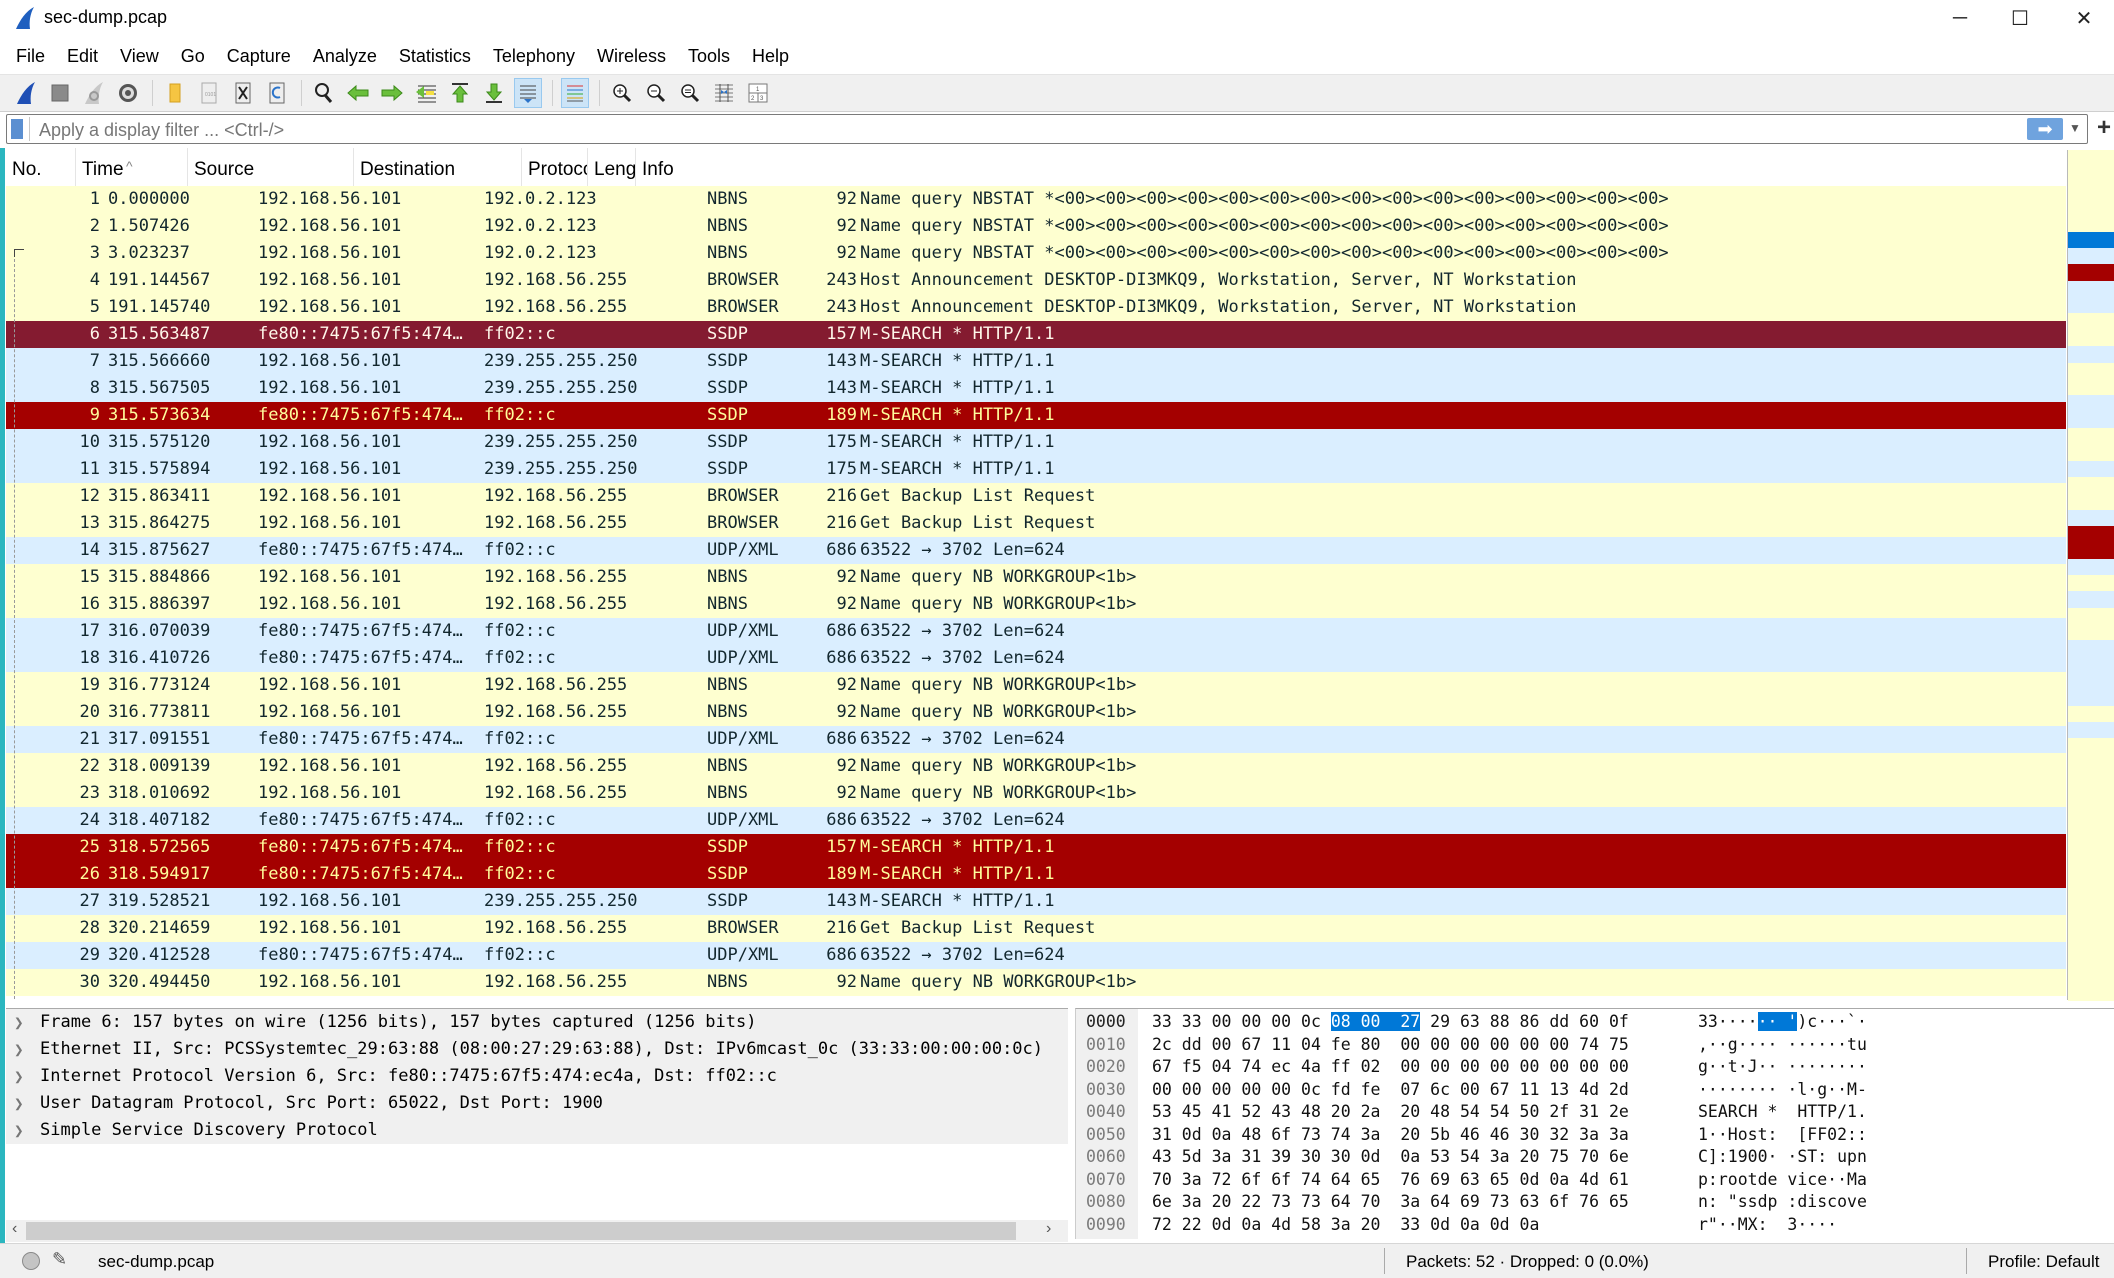 This screenshot has height=1278, width=2114. What do you see at coordinates (17, 129) in the screenshot?
I see `filter-bookmark-icon` at bounding box center [17, 129].